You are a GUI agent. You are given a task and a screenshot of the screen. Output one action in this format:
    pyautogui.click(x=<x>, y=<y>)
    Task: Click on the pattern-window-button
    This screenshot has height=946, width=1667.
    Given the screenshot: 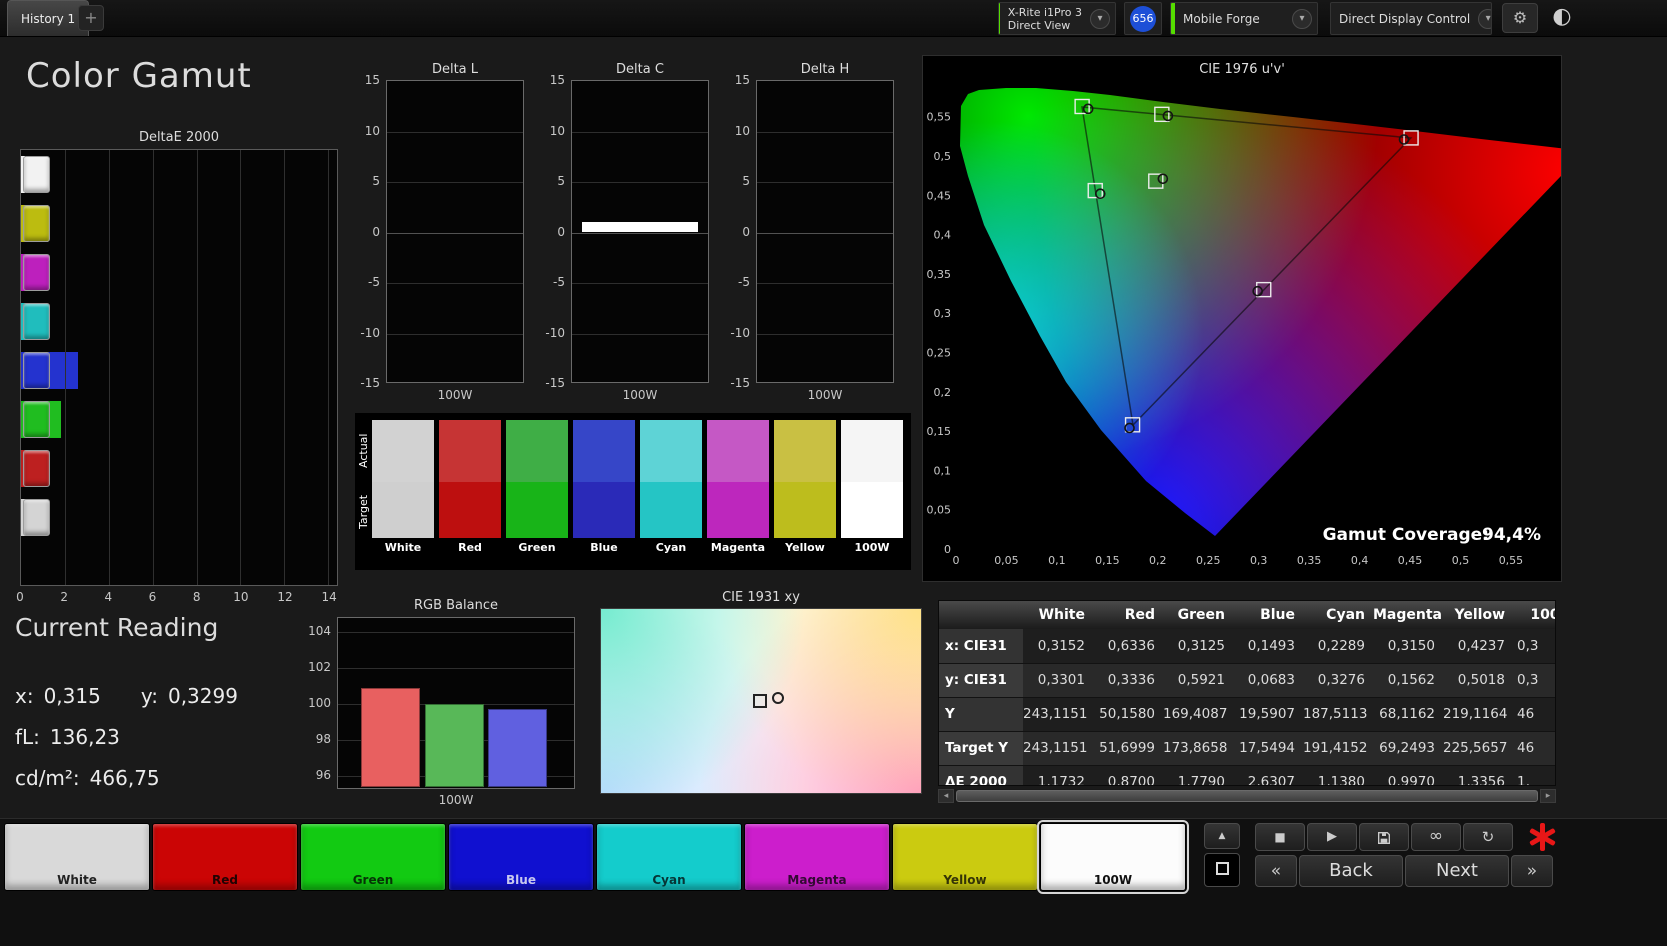 What is the action you would take?
    pyautogui.click(x=1222, y=870)
    